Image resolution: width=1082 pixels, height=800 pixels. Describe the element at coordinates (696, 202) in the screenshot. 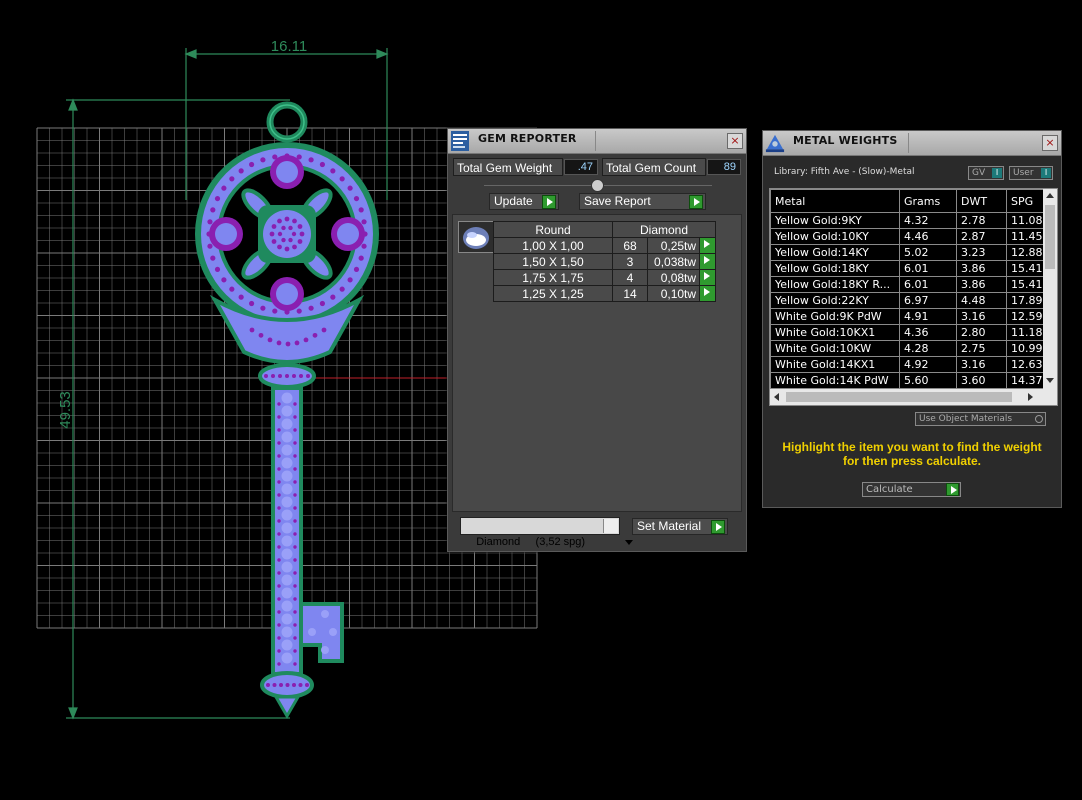

I see `save-report-go-icon` at that location.